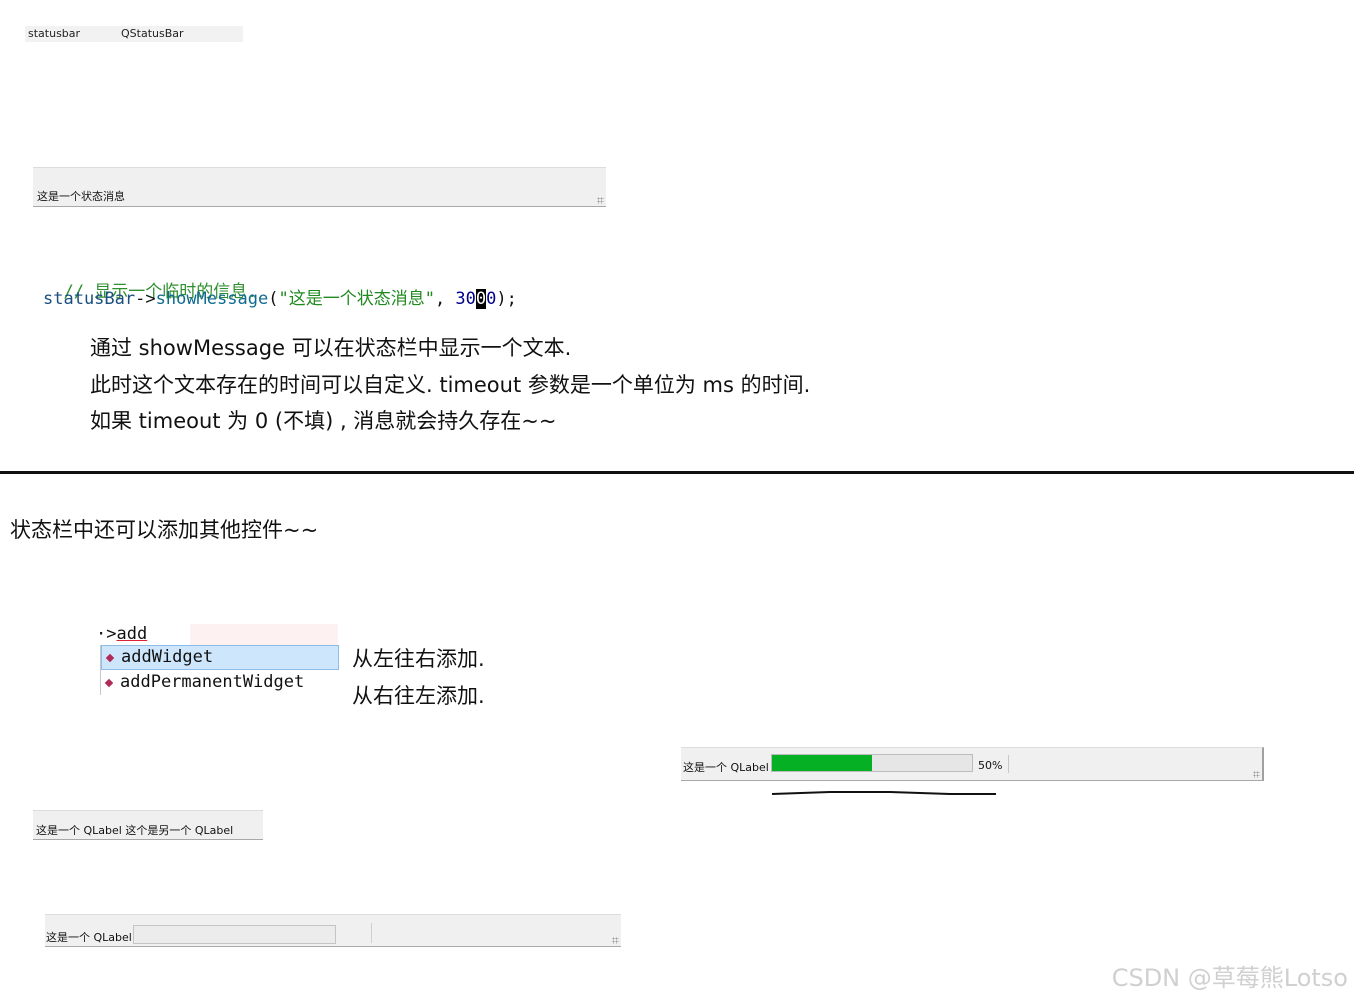 Image resolution: width=1354 pixels, height=997 pixels. What do you see at coordinates (883, 793) in the screenshot?
I see `annotation-underline` at bounding box center [883, 793].